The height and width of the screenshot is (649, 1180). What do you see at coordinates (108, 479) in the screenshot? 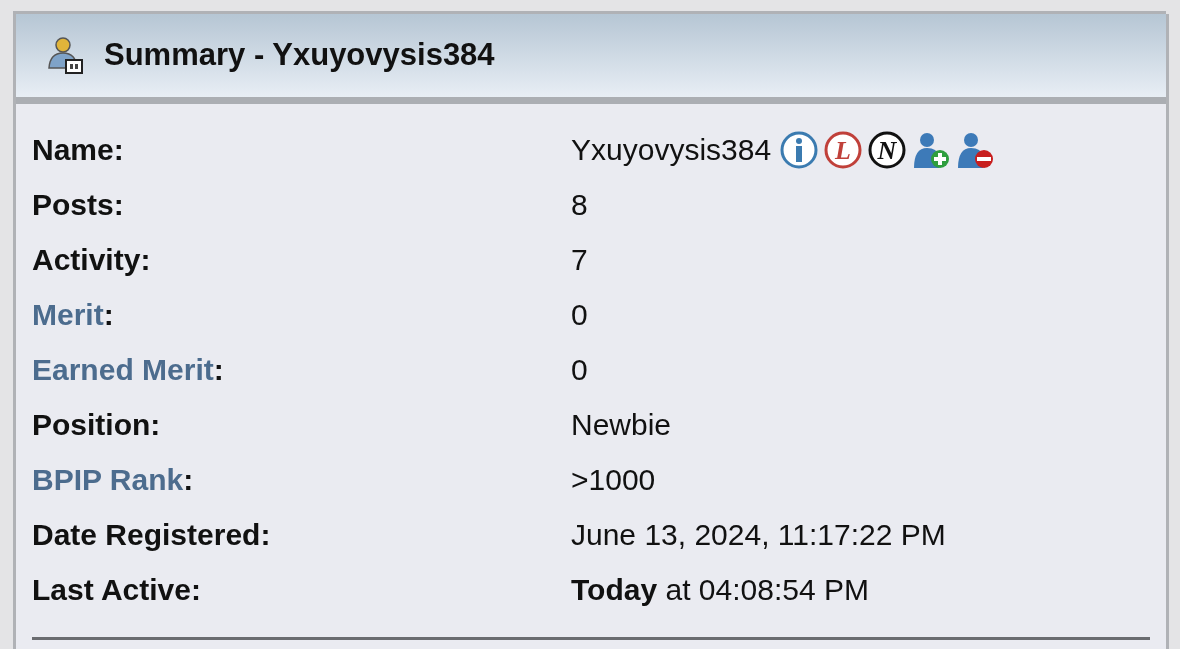
I see `field-label-link: BPIP Rank` at bounding box center [108, 479].